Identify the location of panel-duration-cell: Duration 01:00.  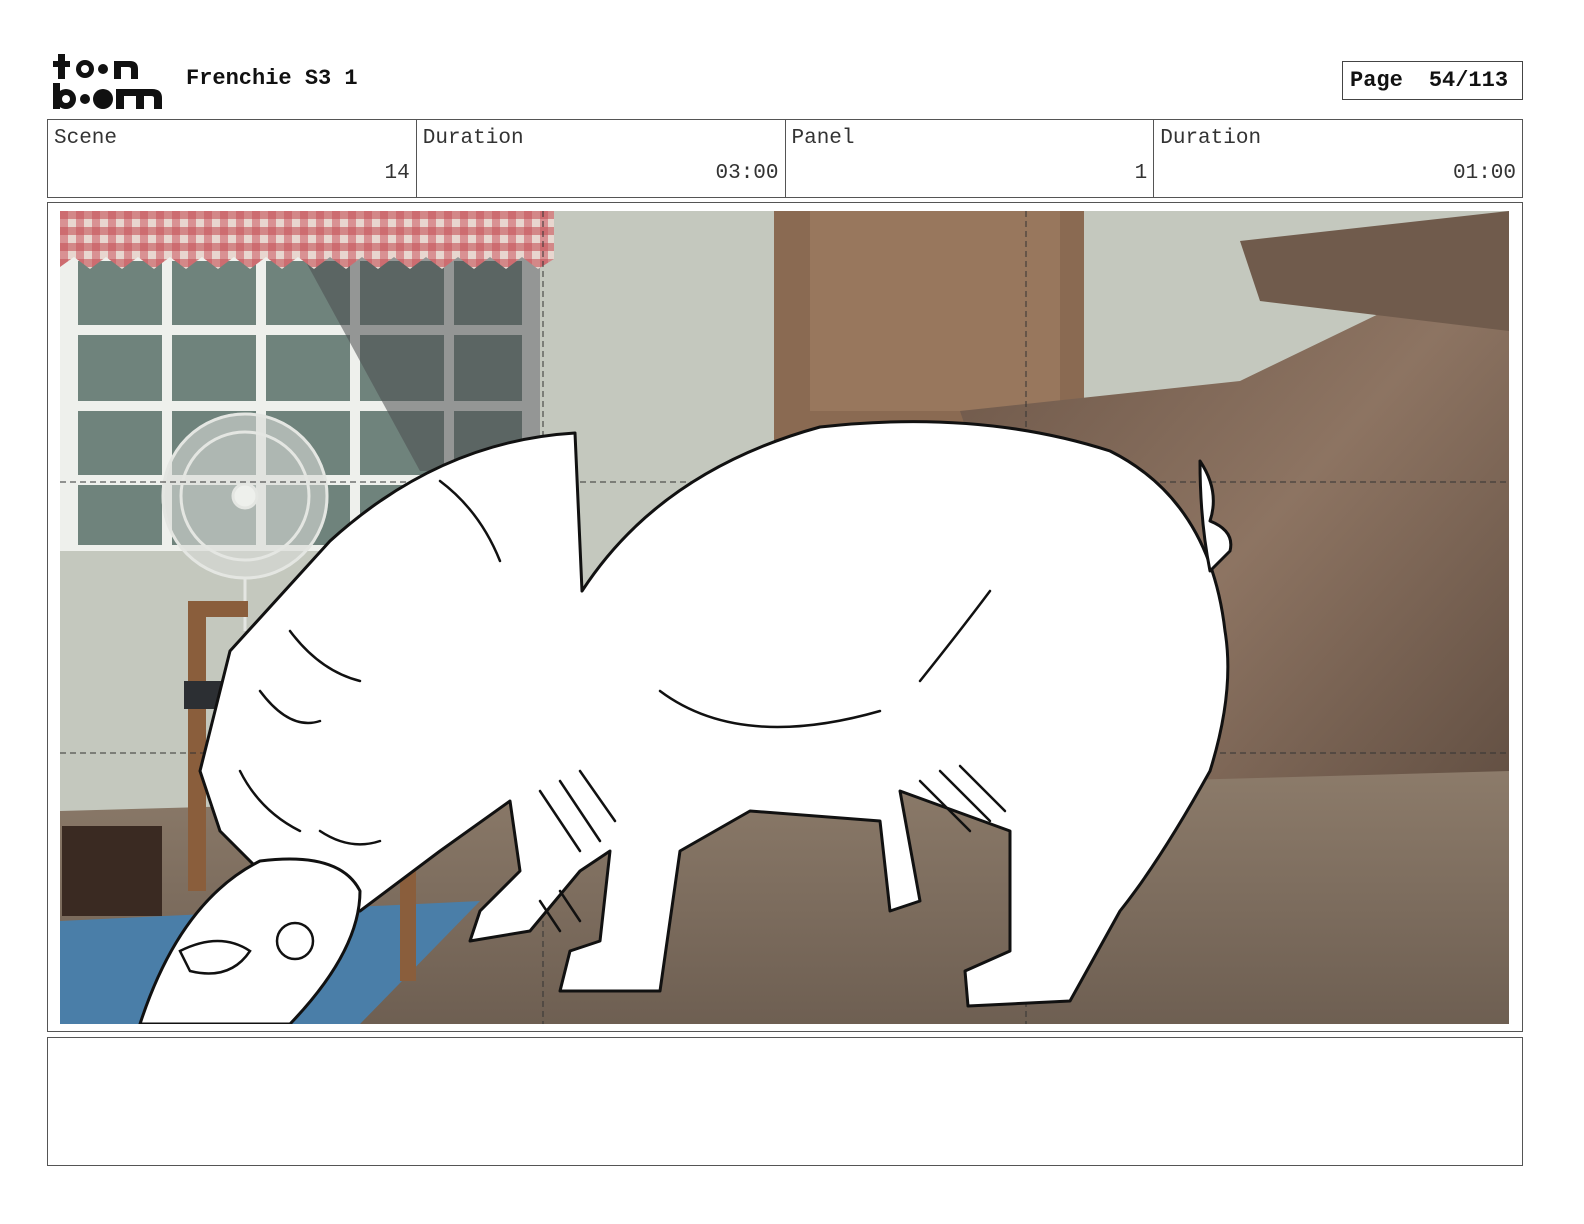
(1338, 158).